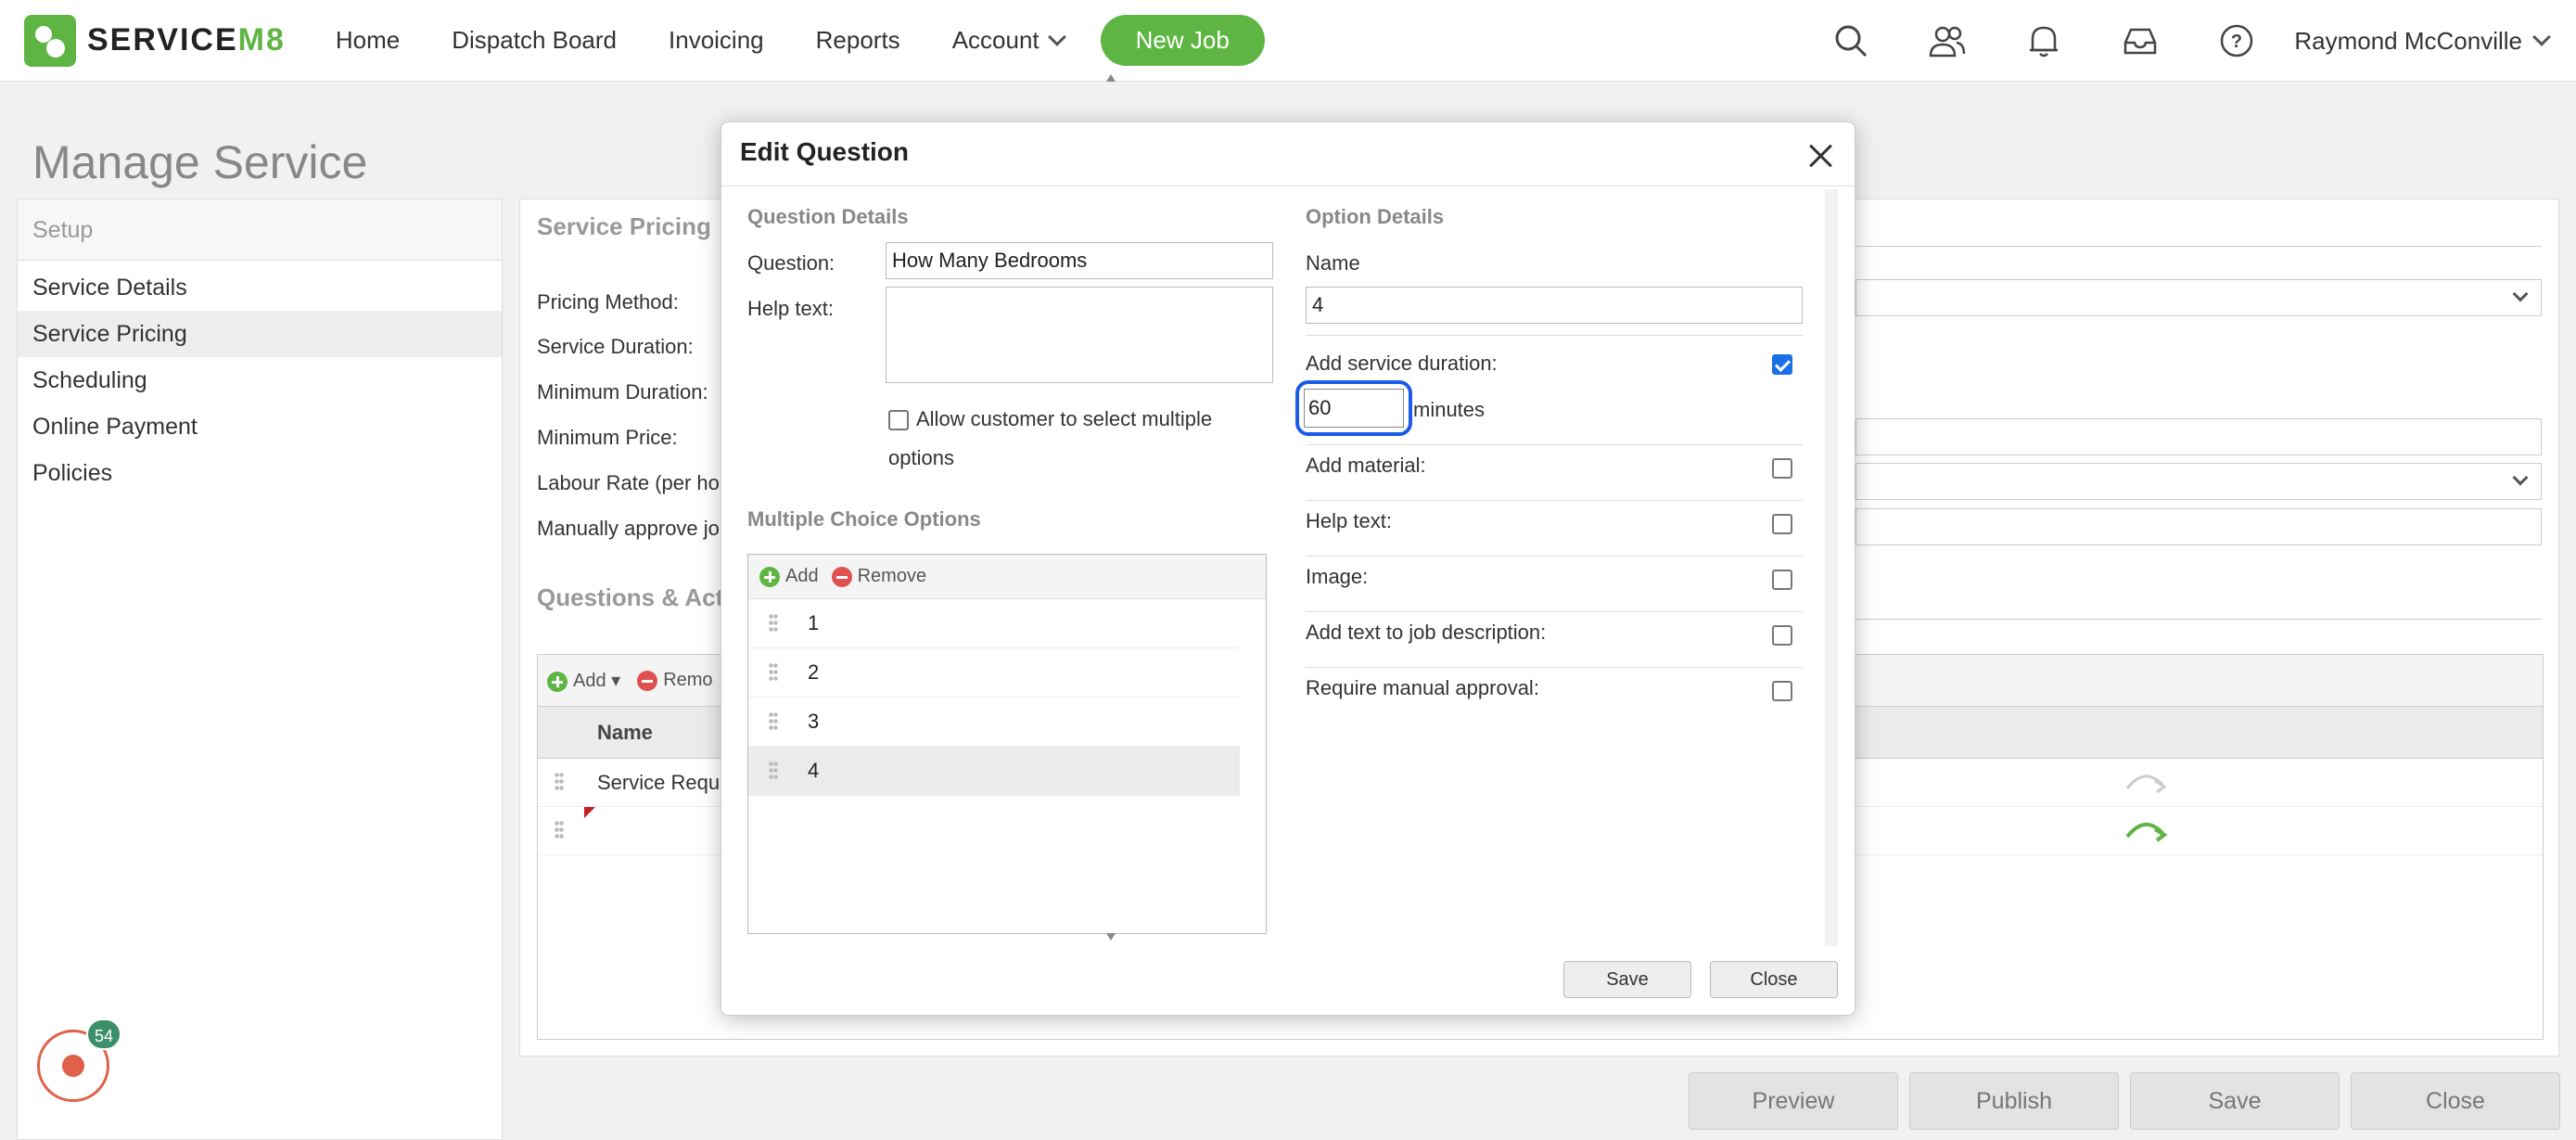 This screenshot has width=2576, height=1140. Describe the element at coordinates (1376, 216) in the screenshot. I see `option-details-heading: Option Details` at that location.